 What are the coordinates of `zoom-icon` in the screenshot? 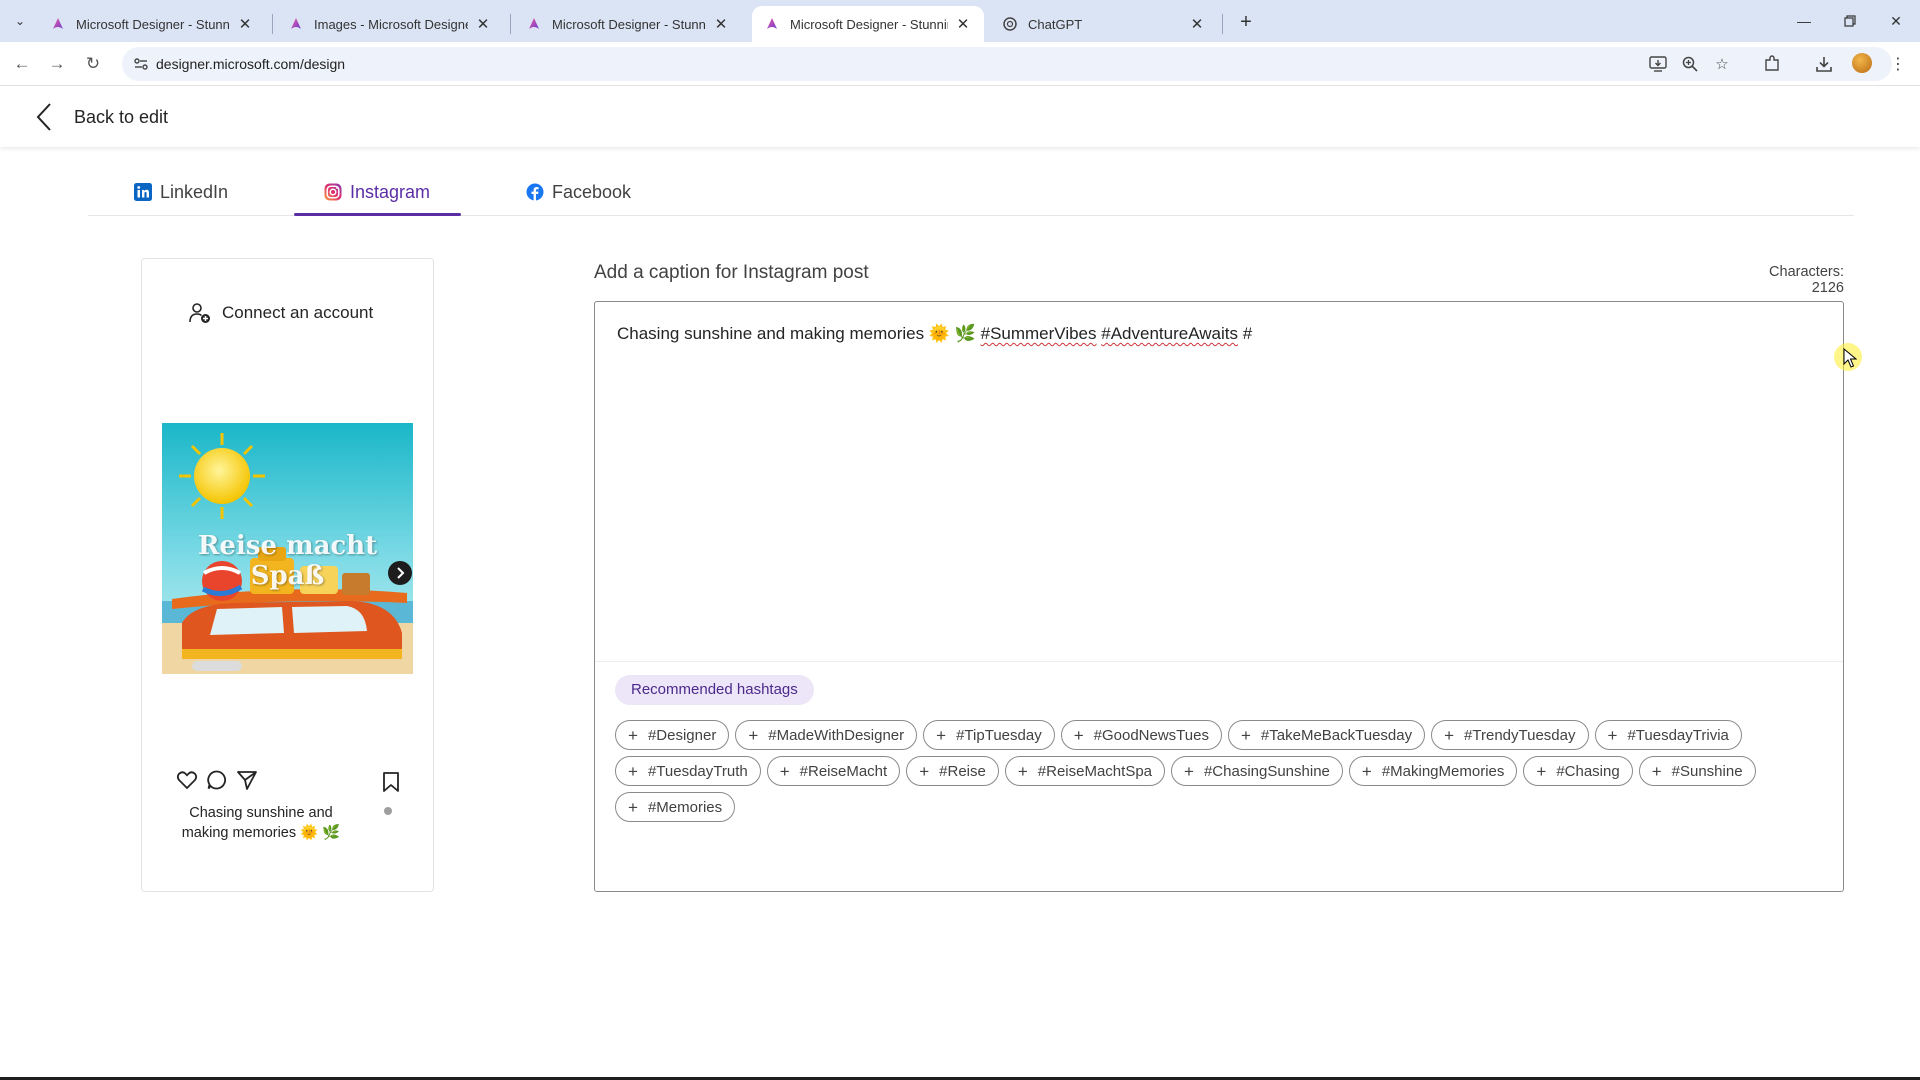 It's located at (1690, 64).